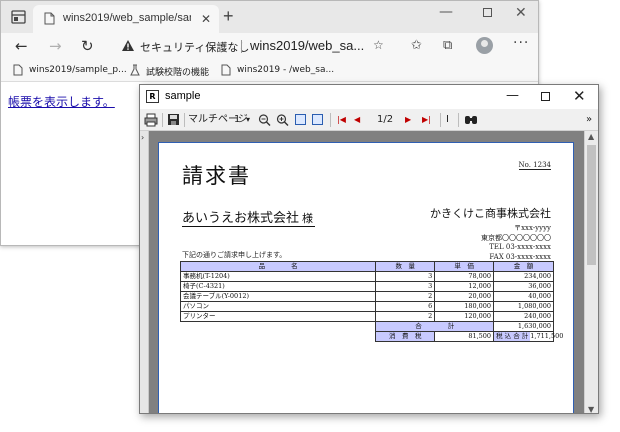 The width and height of the screenshot is (620, 432). Describe the element at coordinates (308, 218) in the screenshot. I see `recipient-honorific: 様` at that location.